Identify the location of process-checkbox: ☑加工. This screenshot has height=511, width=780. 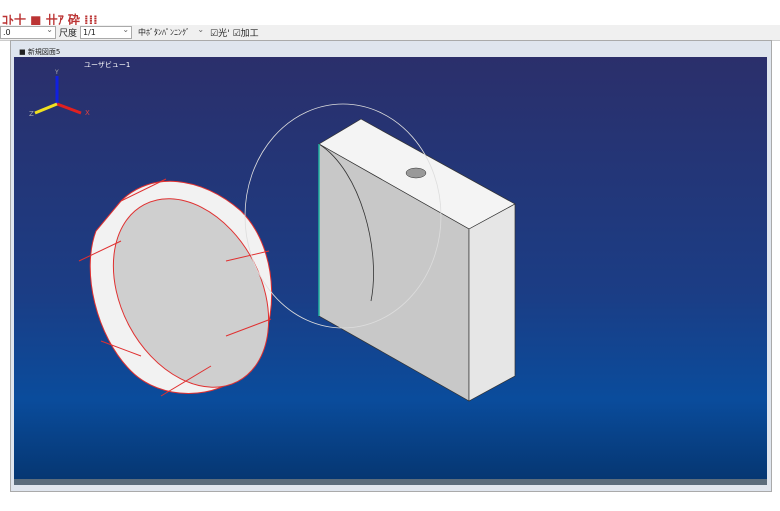
(246, 32).